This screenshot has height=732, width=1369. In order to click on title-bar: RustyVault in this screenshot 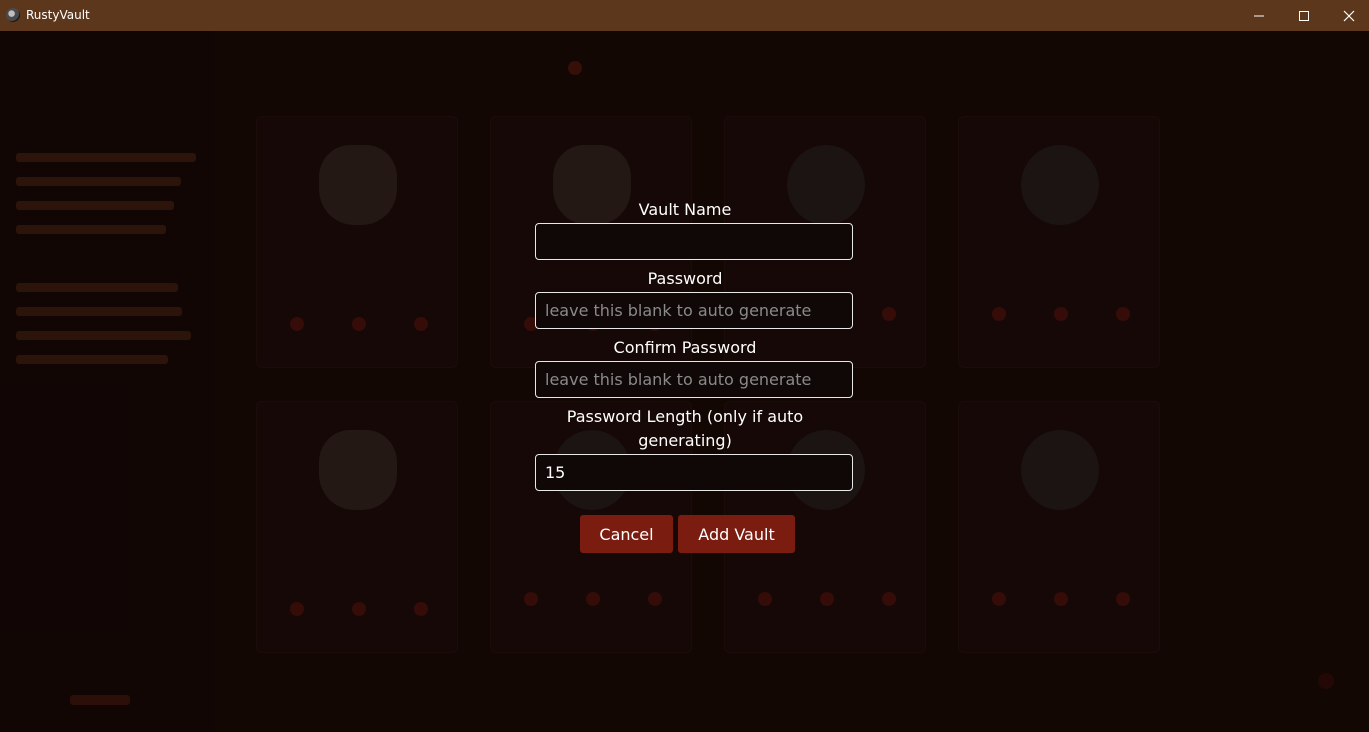, I will do `click(684, 15)`.